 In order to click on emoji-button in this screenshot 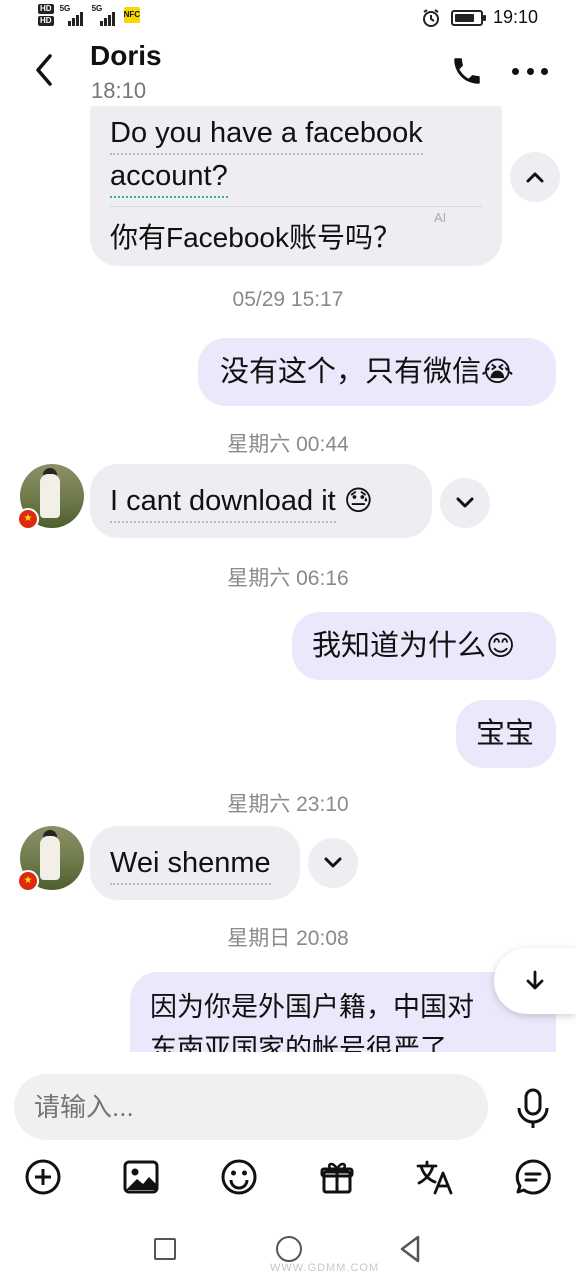, I will do `click(239, 1177)`.